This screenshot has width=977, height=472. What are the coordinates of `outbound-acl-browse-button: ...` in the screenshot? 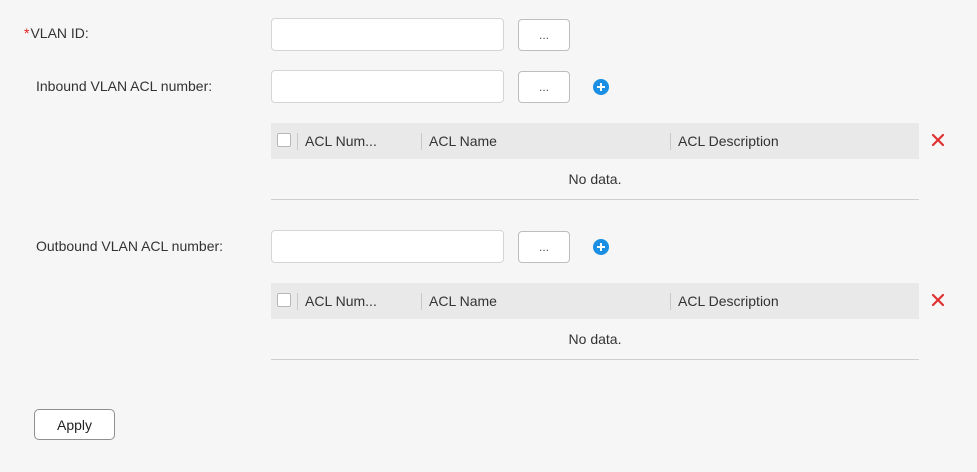 It's located at (544, 247).